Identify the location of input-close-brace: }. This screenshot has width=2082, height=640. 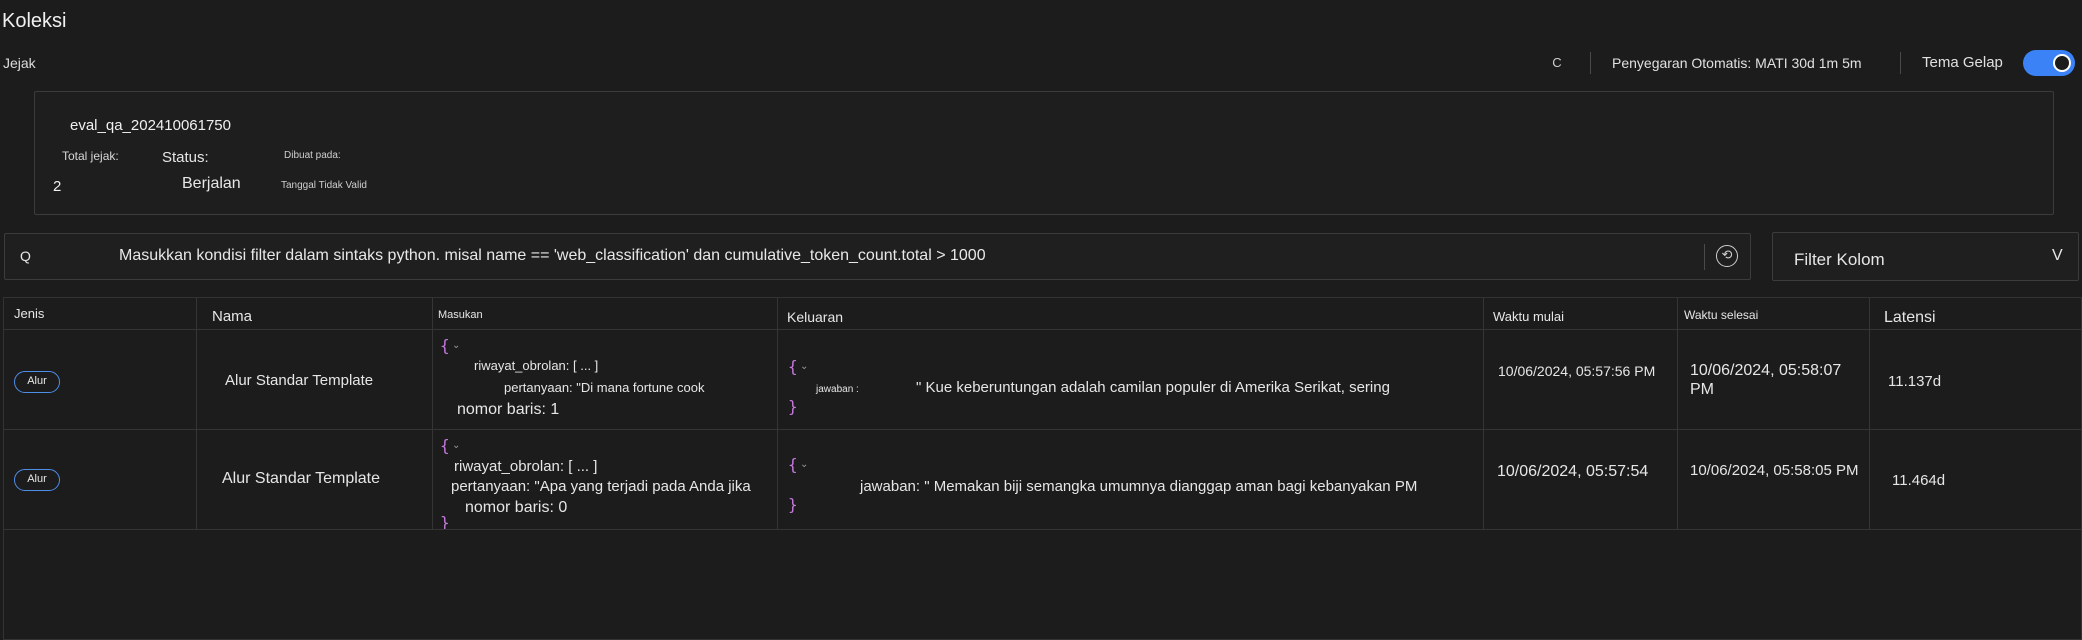
(445, 521).